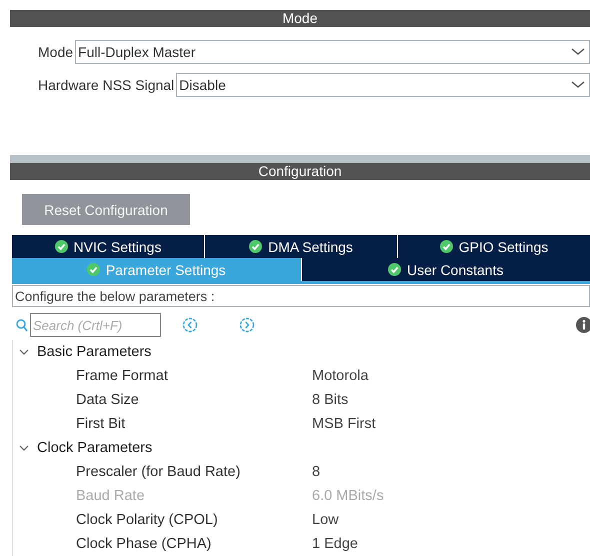 This screenshot has width=590, height=560. Describe the element at coordinates (111, 496) in the screenshot. I see `parameter-name: Baud Rate` at that location.